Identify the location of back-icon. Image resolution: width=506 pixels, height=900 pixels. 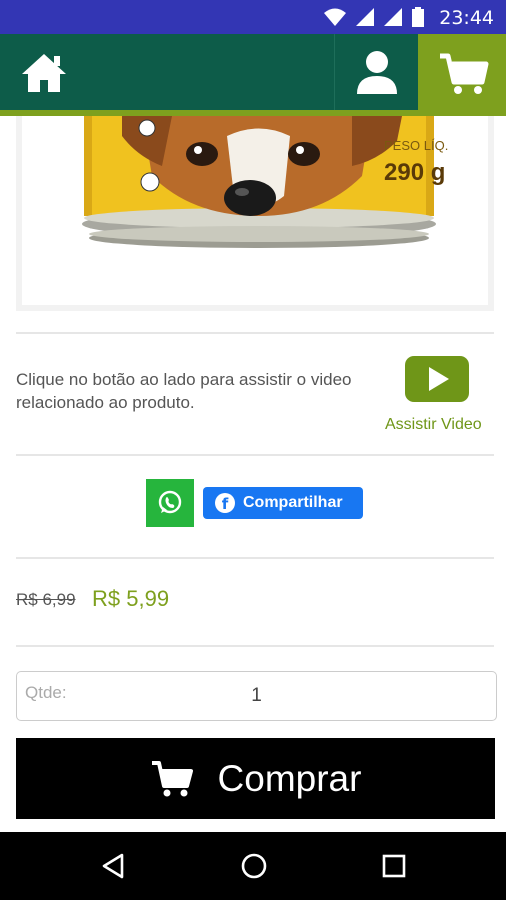
(113, 866).